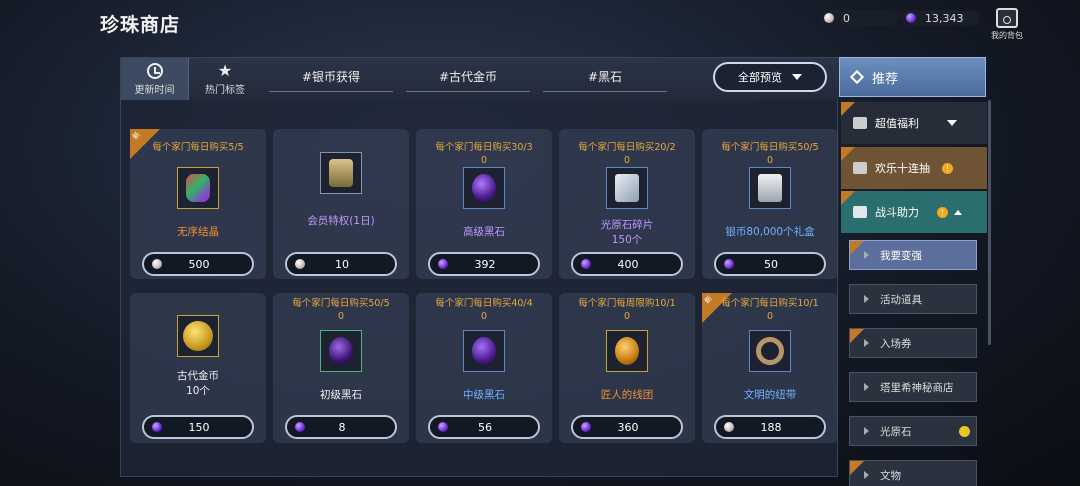 Image resolution: width=1080 pixels, height=486 pixels. What do you see at coordinates (198, 391) in the screenshot?
I see `item-quantity: 10个` at bounding box center [198, 391].